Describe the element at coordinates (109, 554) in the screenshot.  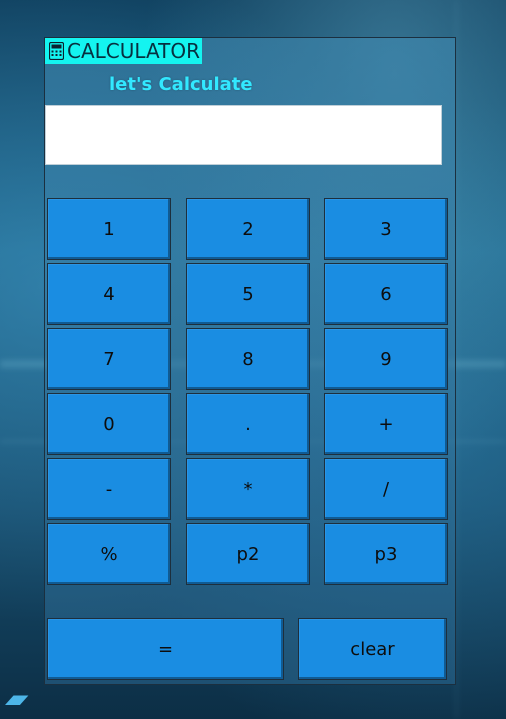
I see `key-percent: %` at that location.